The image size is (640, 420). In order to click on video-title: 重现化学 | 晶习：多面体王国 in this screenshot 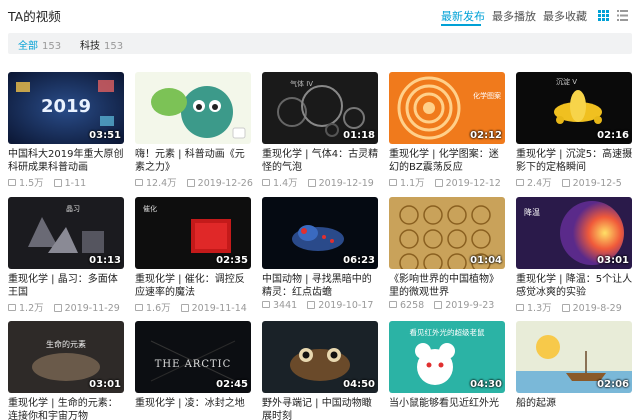, I will do `click(67, 286)`.